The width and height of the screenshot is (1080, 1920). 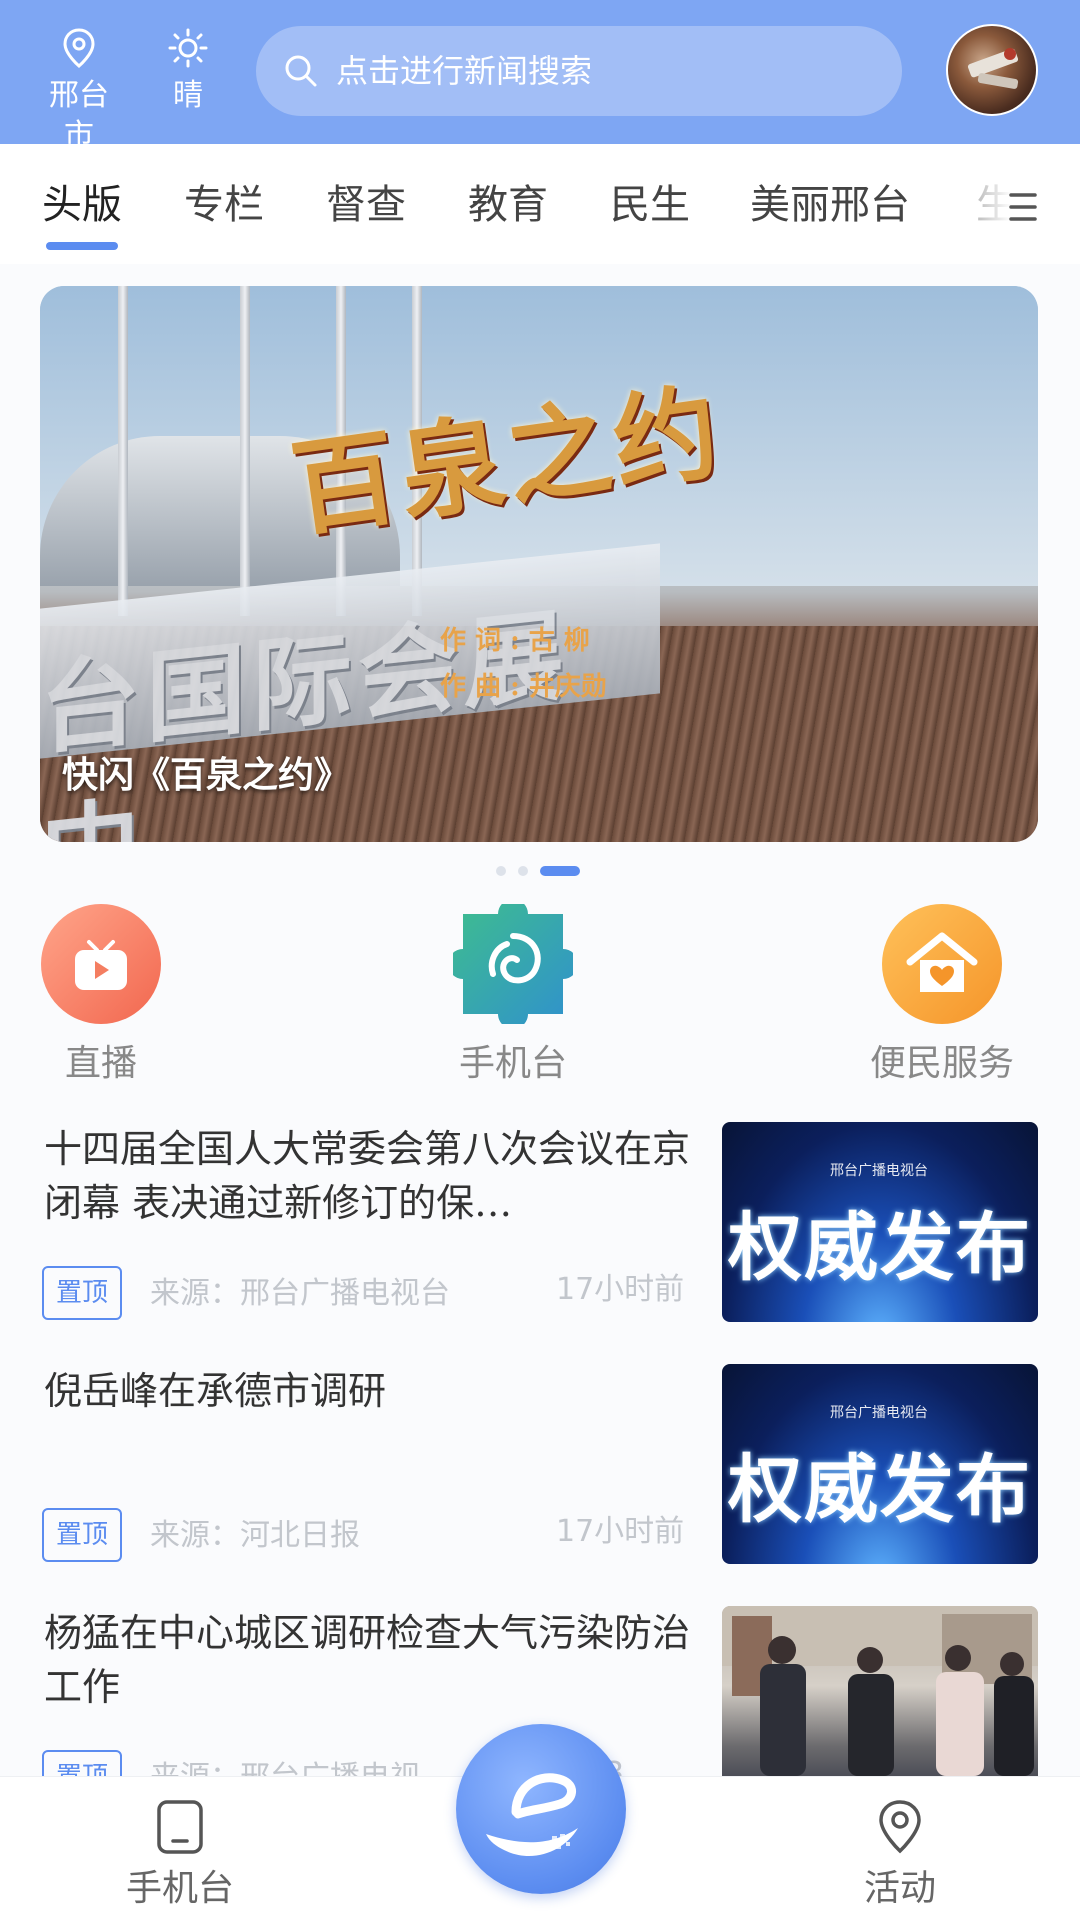 What do you see at coordinates (512, 1063) in the screenshot?
I see `quick-link-mobile-tv-label: 手机台` at bounding box center [512, 1063].